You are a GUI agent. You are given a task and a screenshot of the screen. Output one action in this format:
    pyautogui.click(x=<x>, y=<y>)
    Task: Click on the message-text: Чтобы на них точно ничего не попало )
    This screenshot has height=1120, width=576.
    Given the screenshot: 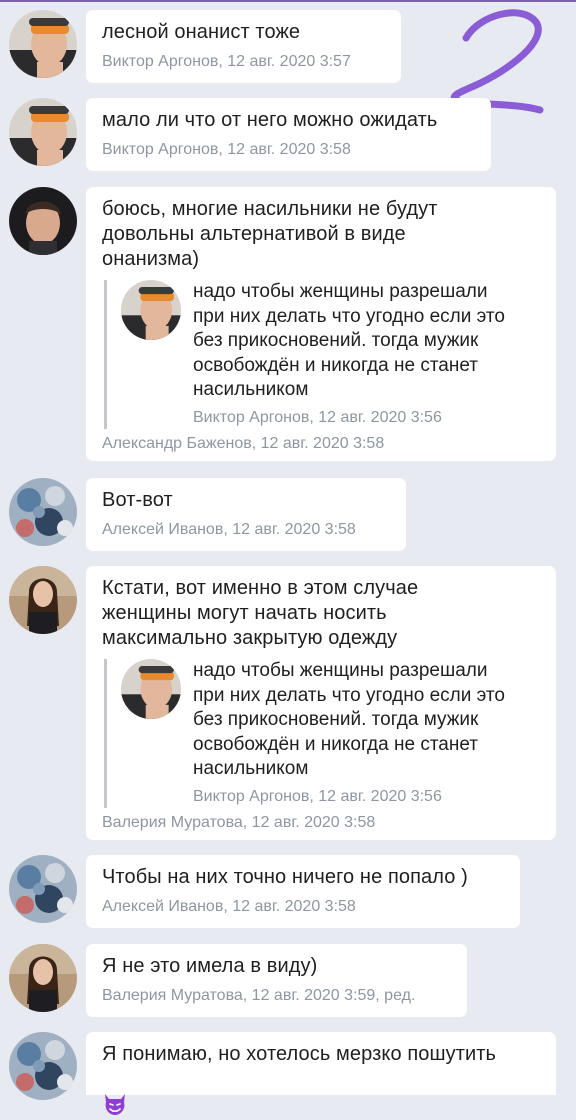 What is the action you would take?
    pyautogui.click(x=285, y=877)
    